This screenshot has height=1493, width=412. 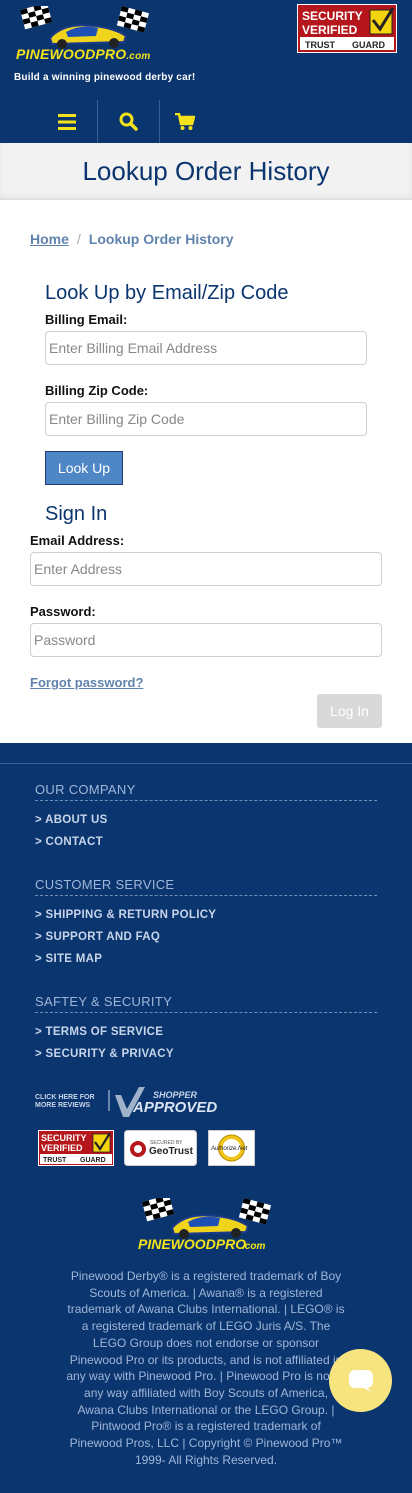 I want to click on footer-divider, so click(x=206, y=763).